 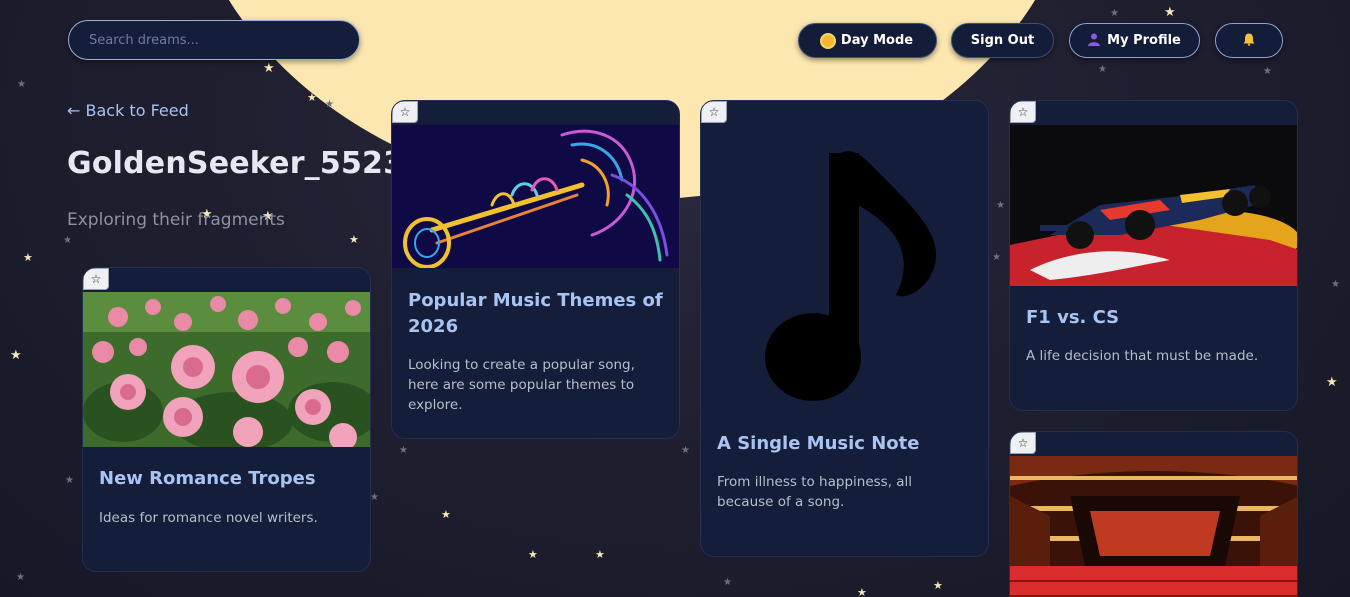 I want to click on sign-out-label: Sign Out, so click(x=1002, y=40).